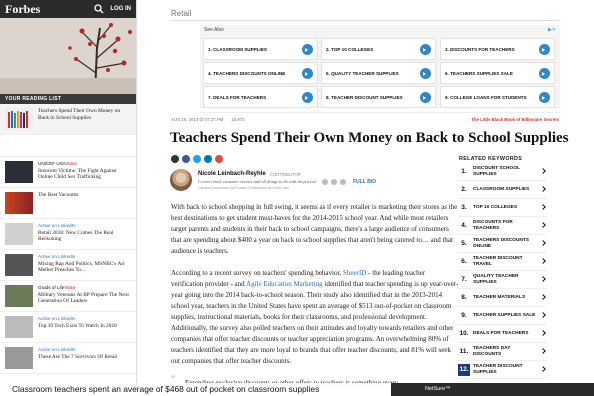  I want to click on keyword-label: CLASSROOM SUPPLIES, so click(501, 189).